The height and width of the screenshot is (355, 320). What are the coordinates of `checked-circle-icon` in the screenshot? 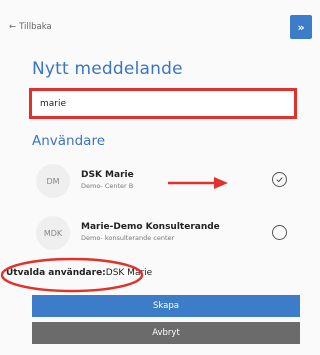 It's located at (279, 179).